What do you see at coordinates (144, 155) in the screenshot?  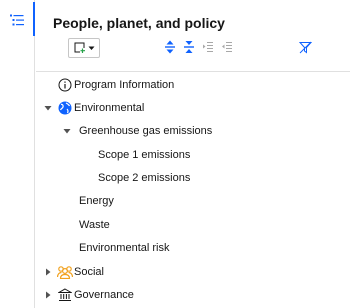 I see `tree-item-label: Scope 1 emissions` at bounding box center [144, 155].